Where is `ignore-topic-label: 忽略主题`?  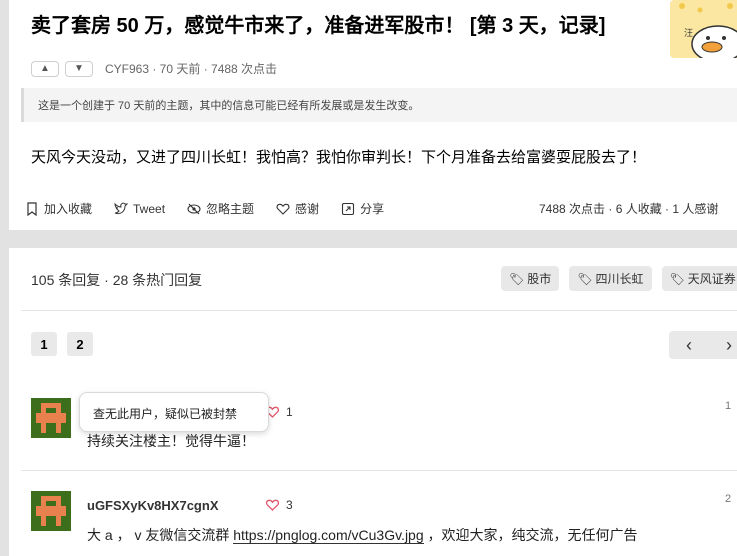
ignore-topic-label: 忽略主题 is located at coordinates (230, 209).